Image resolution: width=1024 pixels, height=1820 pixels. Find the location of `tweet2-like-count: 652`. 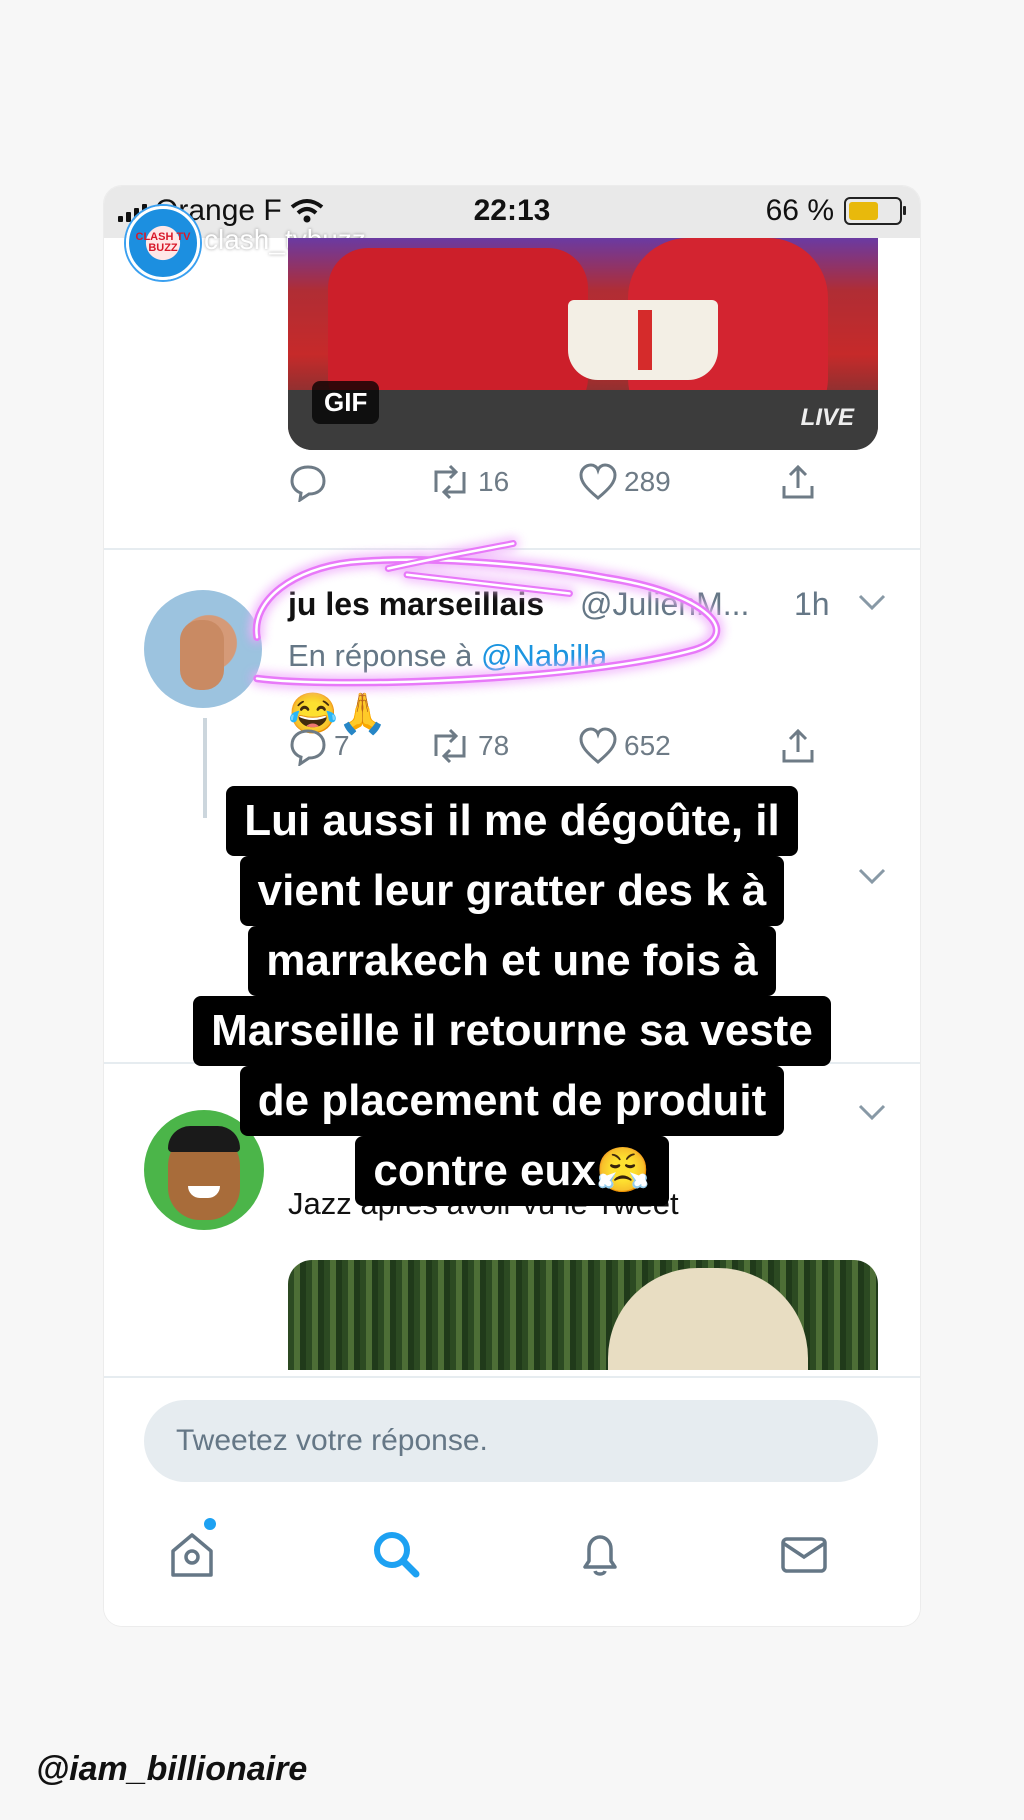

tweet2-like-count: 652 is located at coordinates (647, 745).